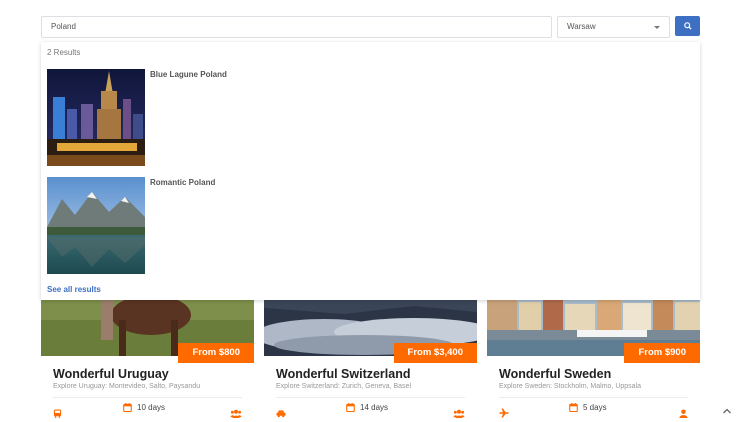 Image resolution: width=740 pixels, height=422 pixels. What do you see at coordinates (183, 182) in the screenshot?
I see `result-title: Romantic Poland` at bounding box center [183, 182].